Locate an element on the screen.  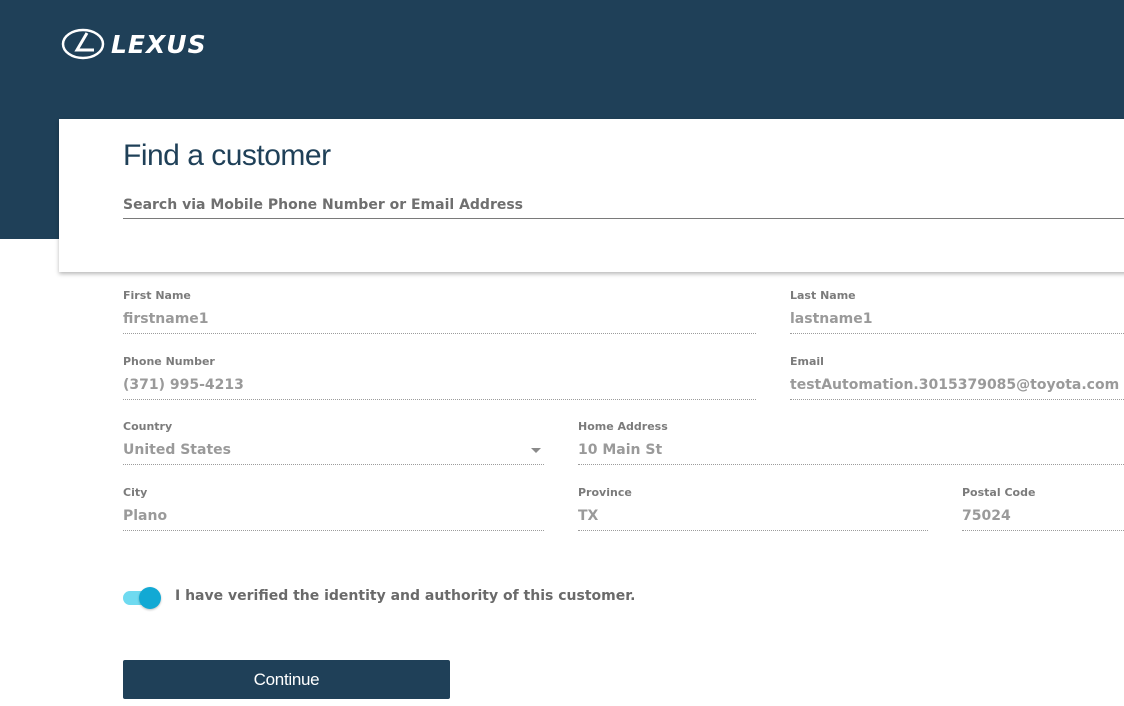
postal-code-label: Postal Code is located at coordinates (999, 492).